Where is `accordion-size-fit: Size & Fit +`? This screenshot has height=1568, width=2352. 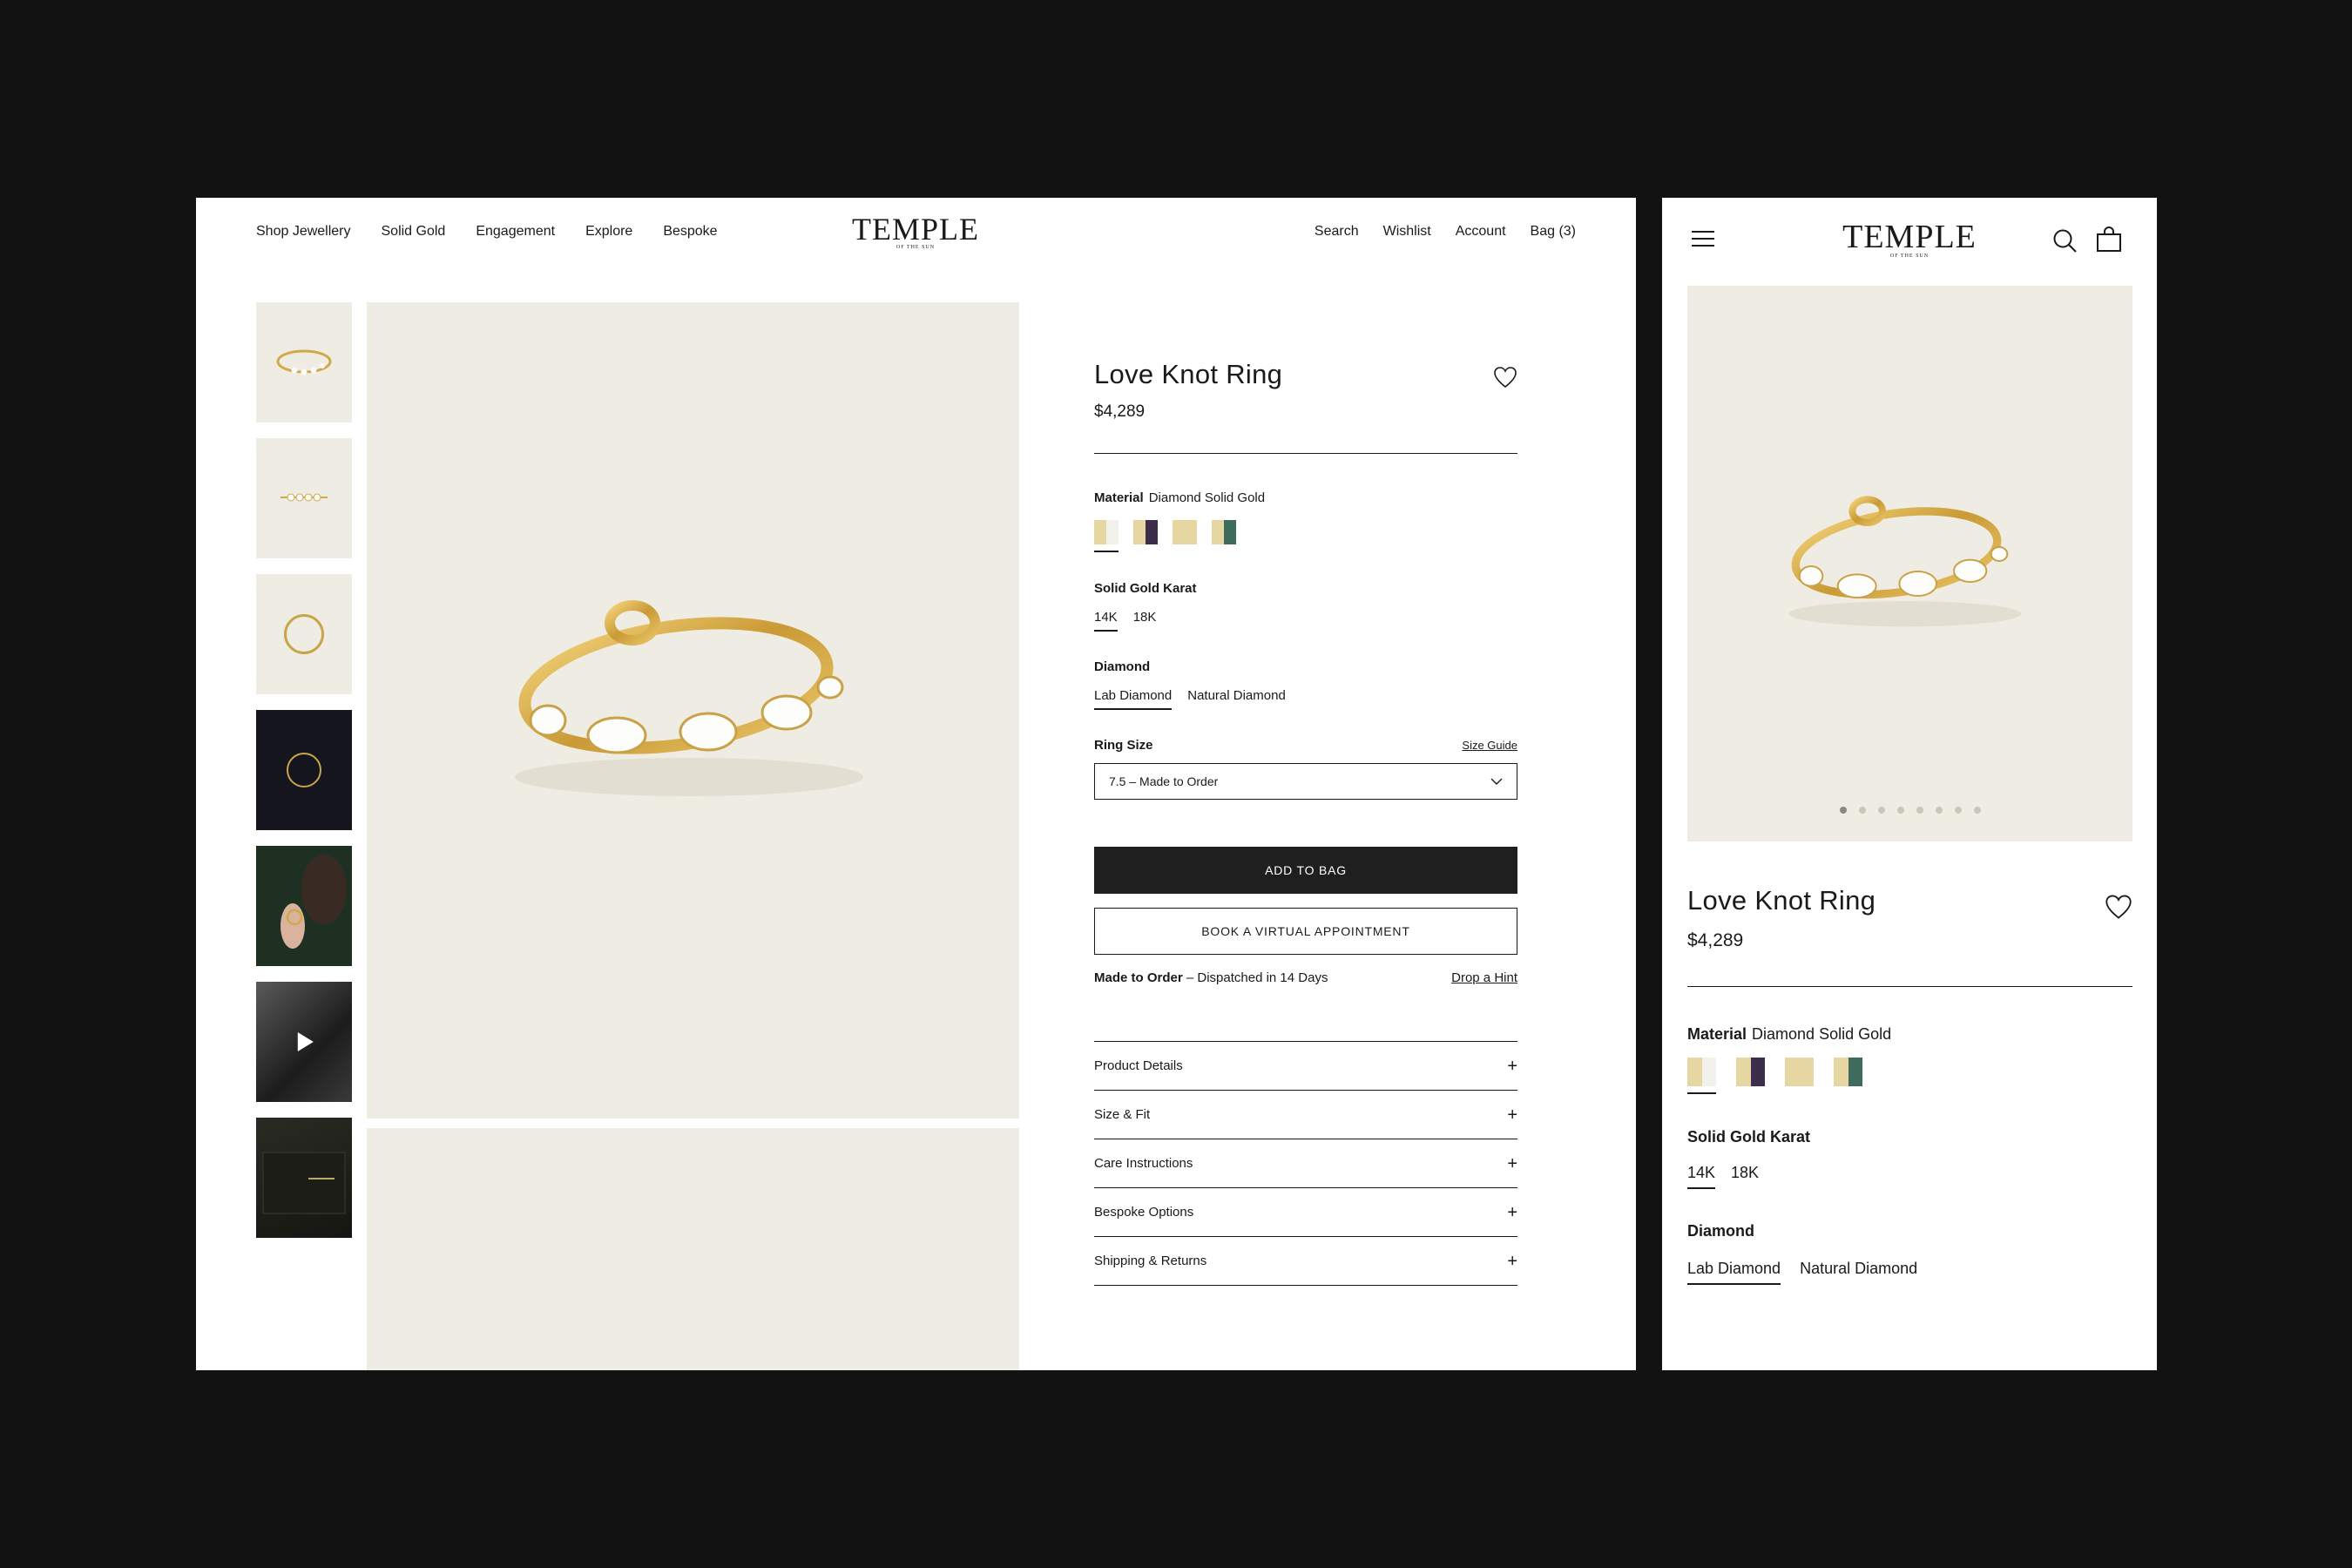 accordion-size-fit: Size & Fit + is located at coordinates (1305, 1115).